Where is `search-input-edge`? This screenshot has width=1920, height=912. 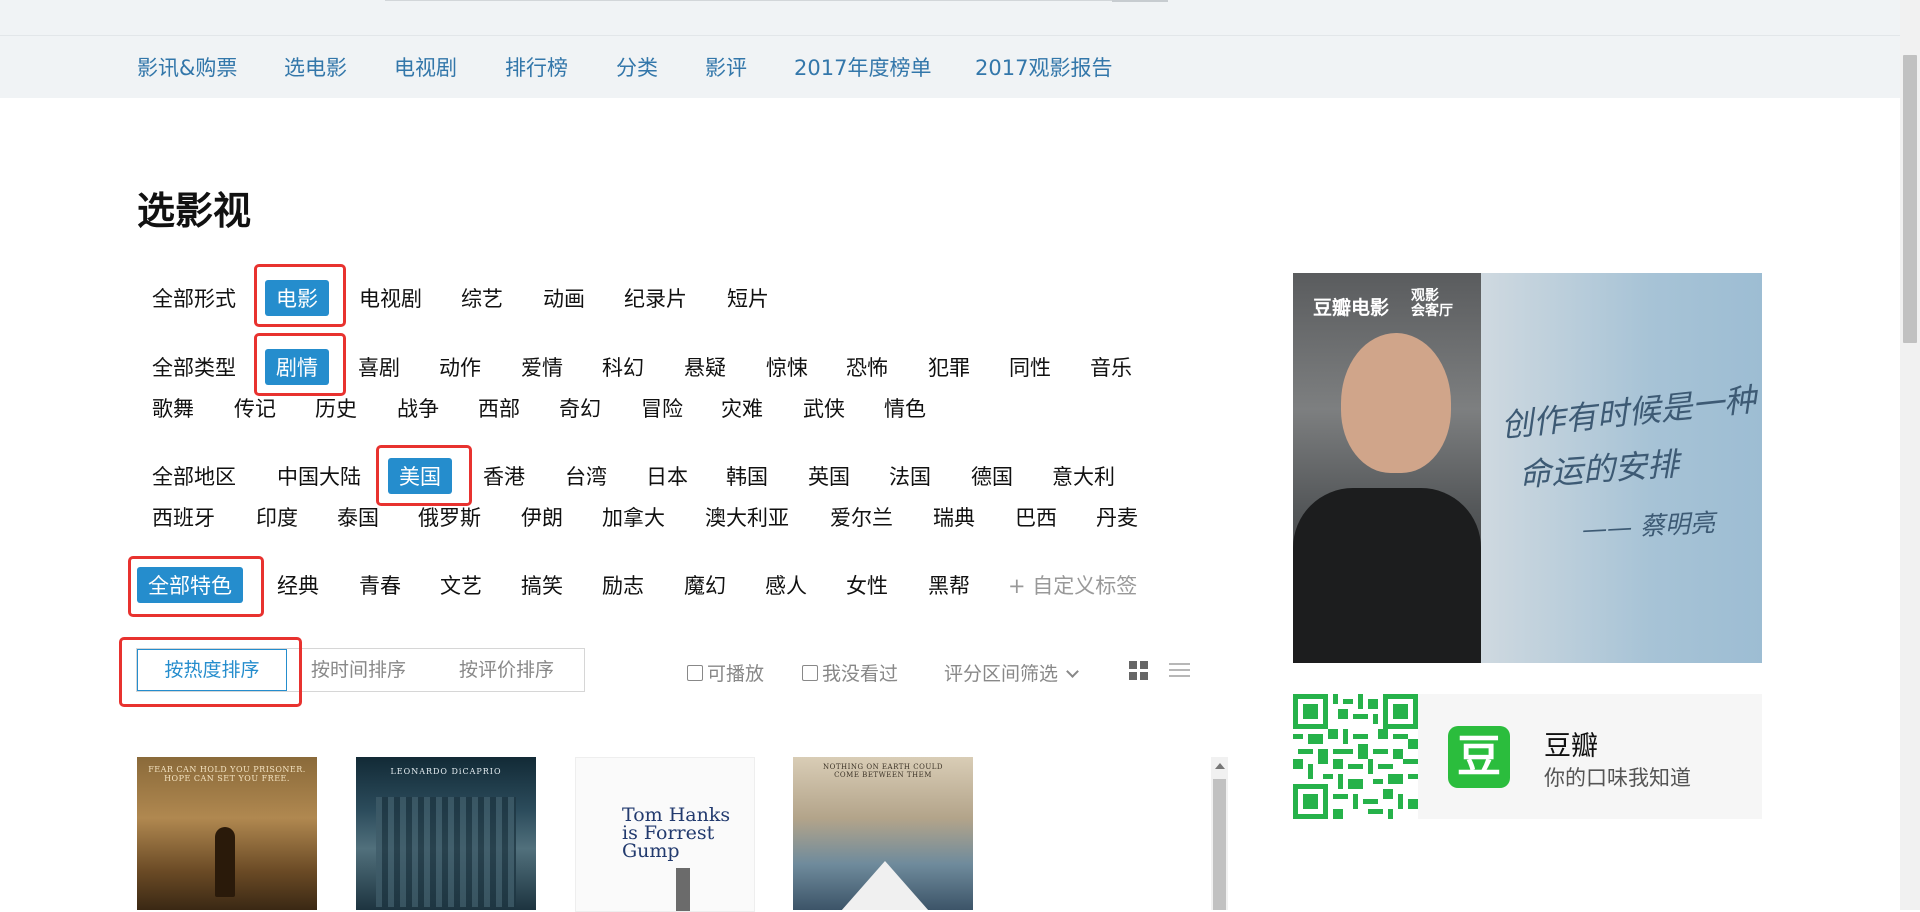 search-input-edge is located at coordinates (775, 0).